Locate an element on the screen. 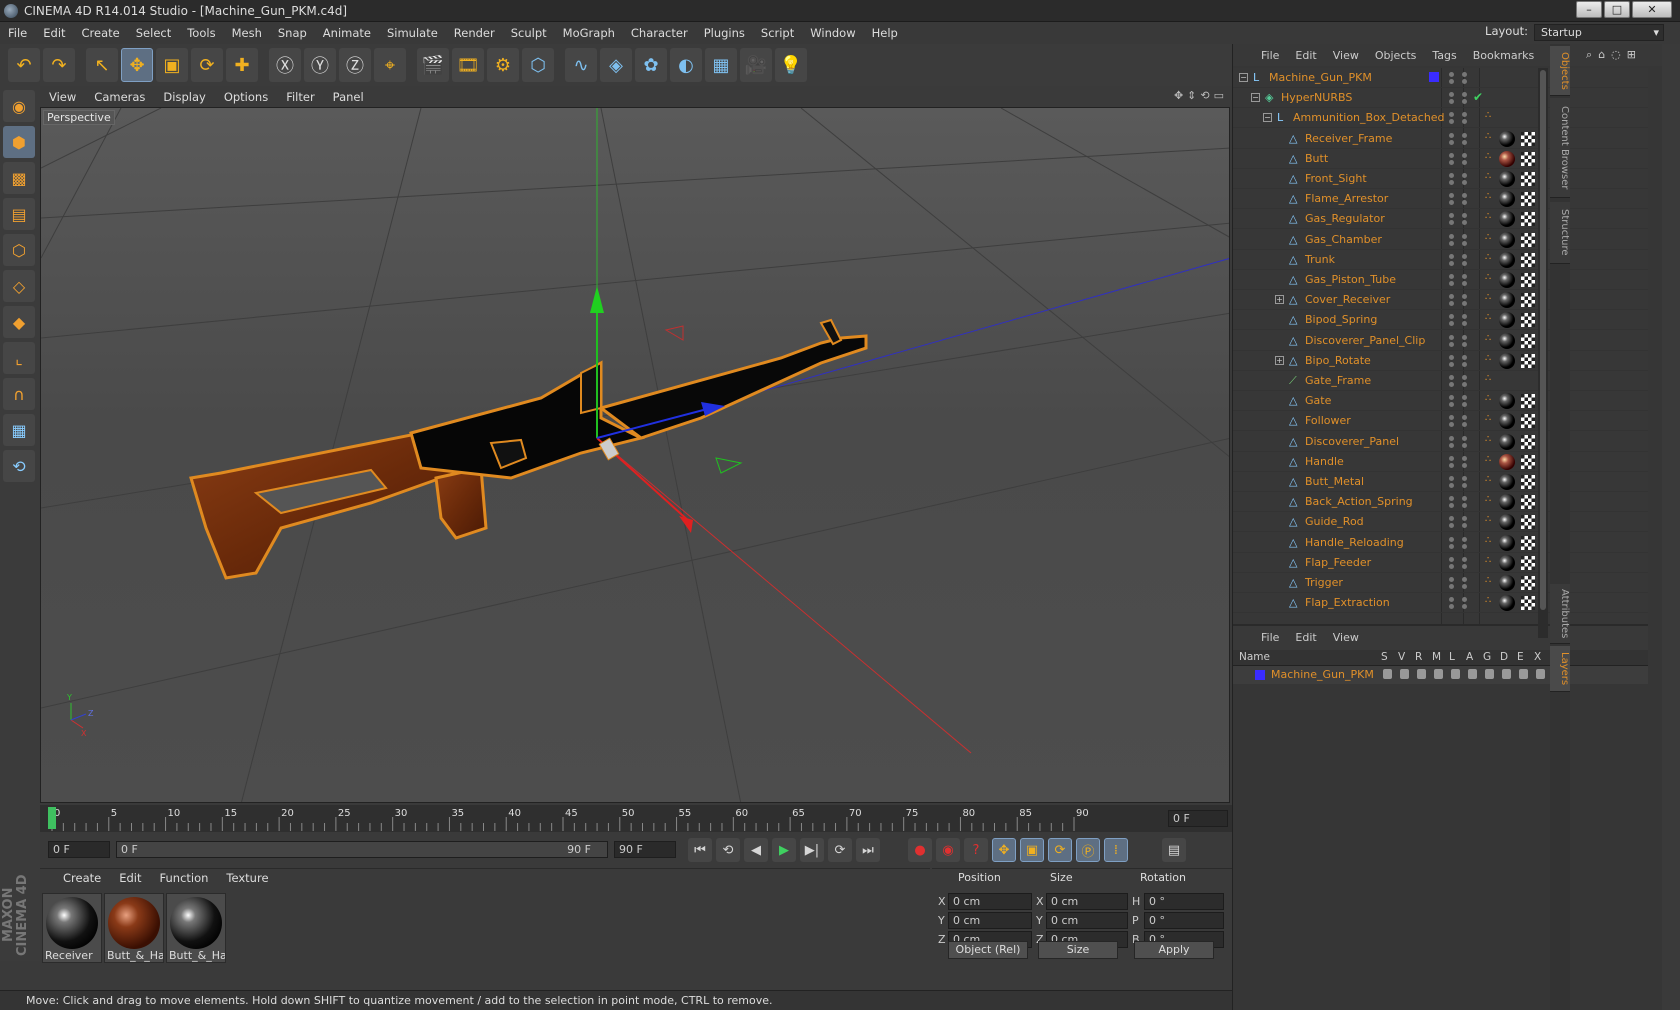 Image resolution: width=1680 pixels, height=1010 pixels. object-row-hypernurbs: − ◈ HyperNURBS ✔ is located at coordinates (1440, 98).